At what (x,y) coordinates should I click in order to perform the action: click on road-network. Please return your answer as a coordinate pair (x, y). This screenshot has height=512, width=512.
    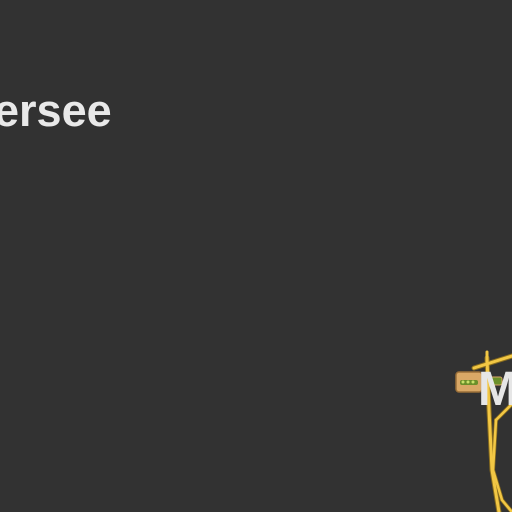
    Looking at the image, I should click on (483, 431).